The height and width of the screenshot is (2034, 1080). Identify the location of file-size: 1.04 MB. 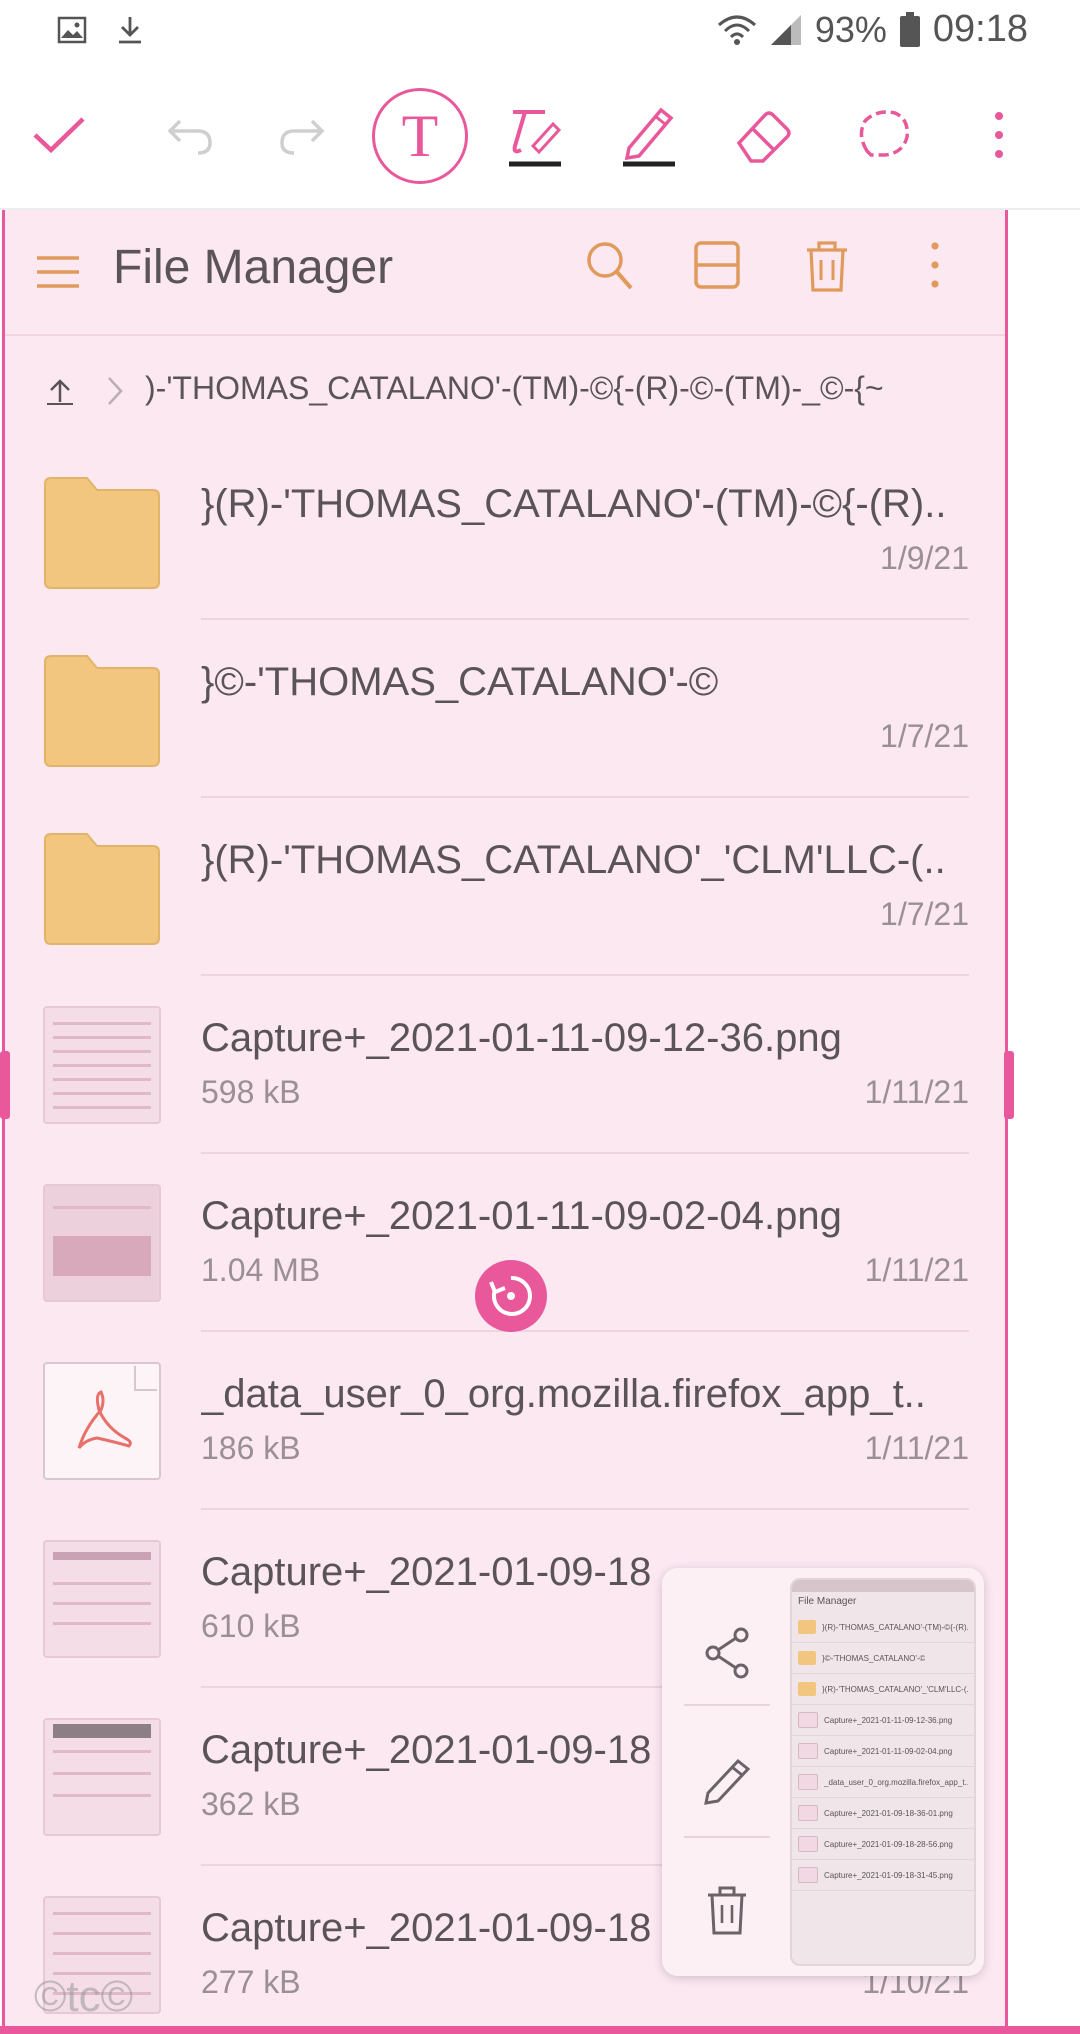
(261, 1270).